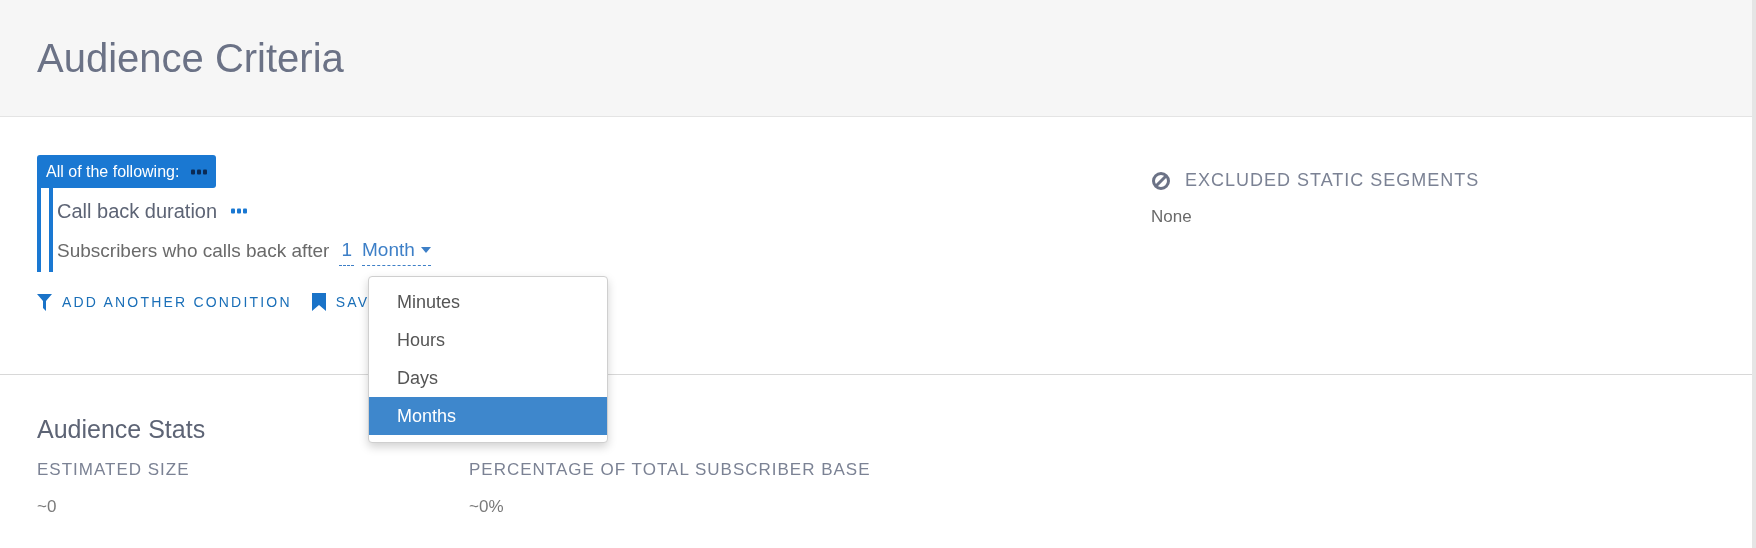 The image size is (1756, 548). I want to click on action-link: ADD ANOTHER CONDITION, so click(164, 302).